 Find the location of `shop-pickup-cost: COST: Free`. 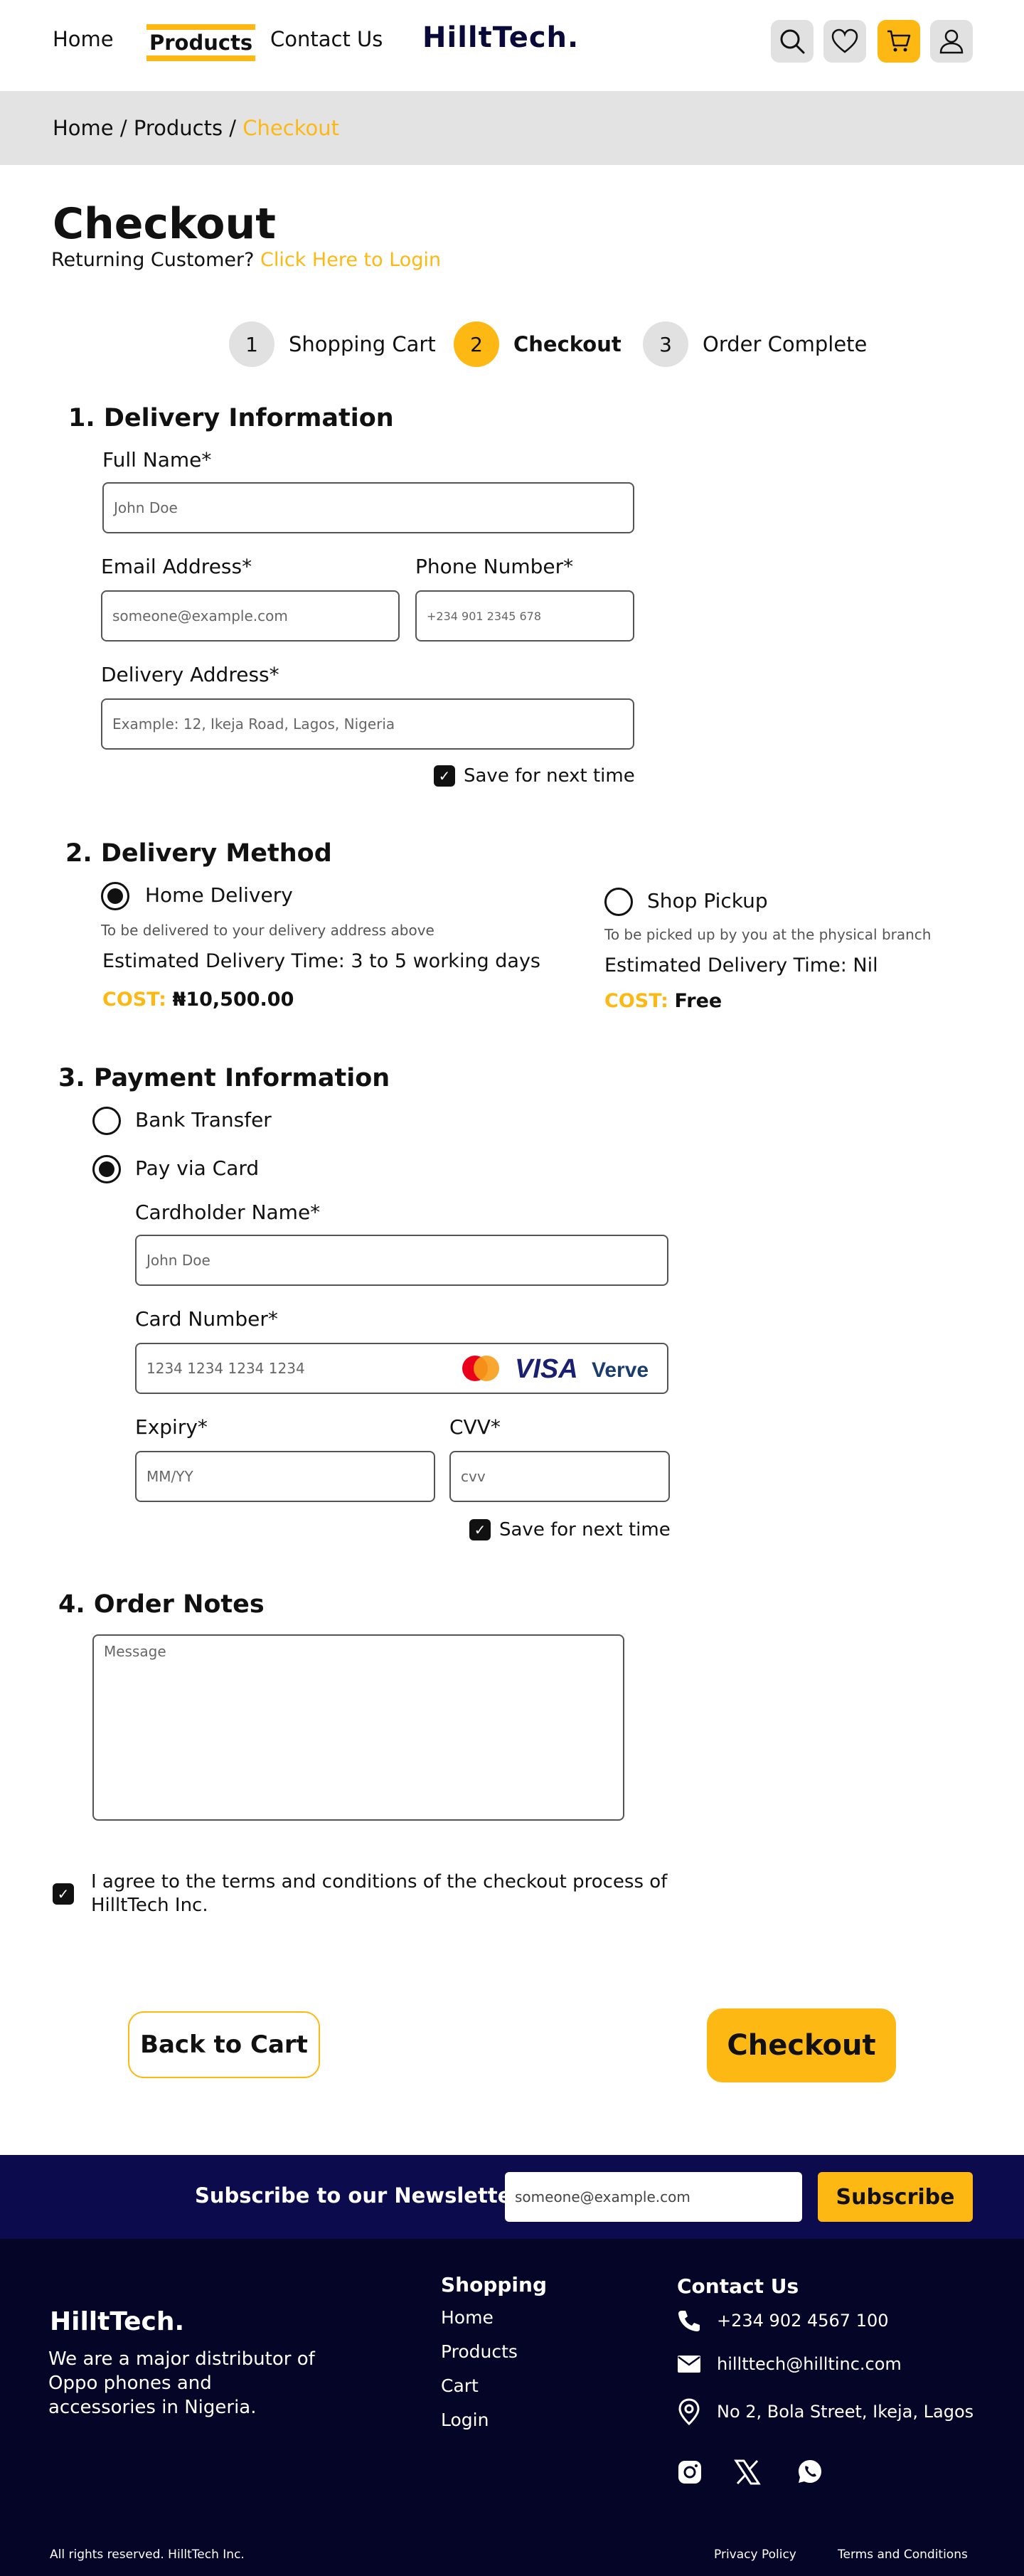

shop-pickup-cost: COST: Free is located at coordinates (663, 1001).